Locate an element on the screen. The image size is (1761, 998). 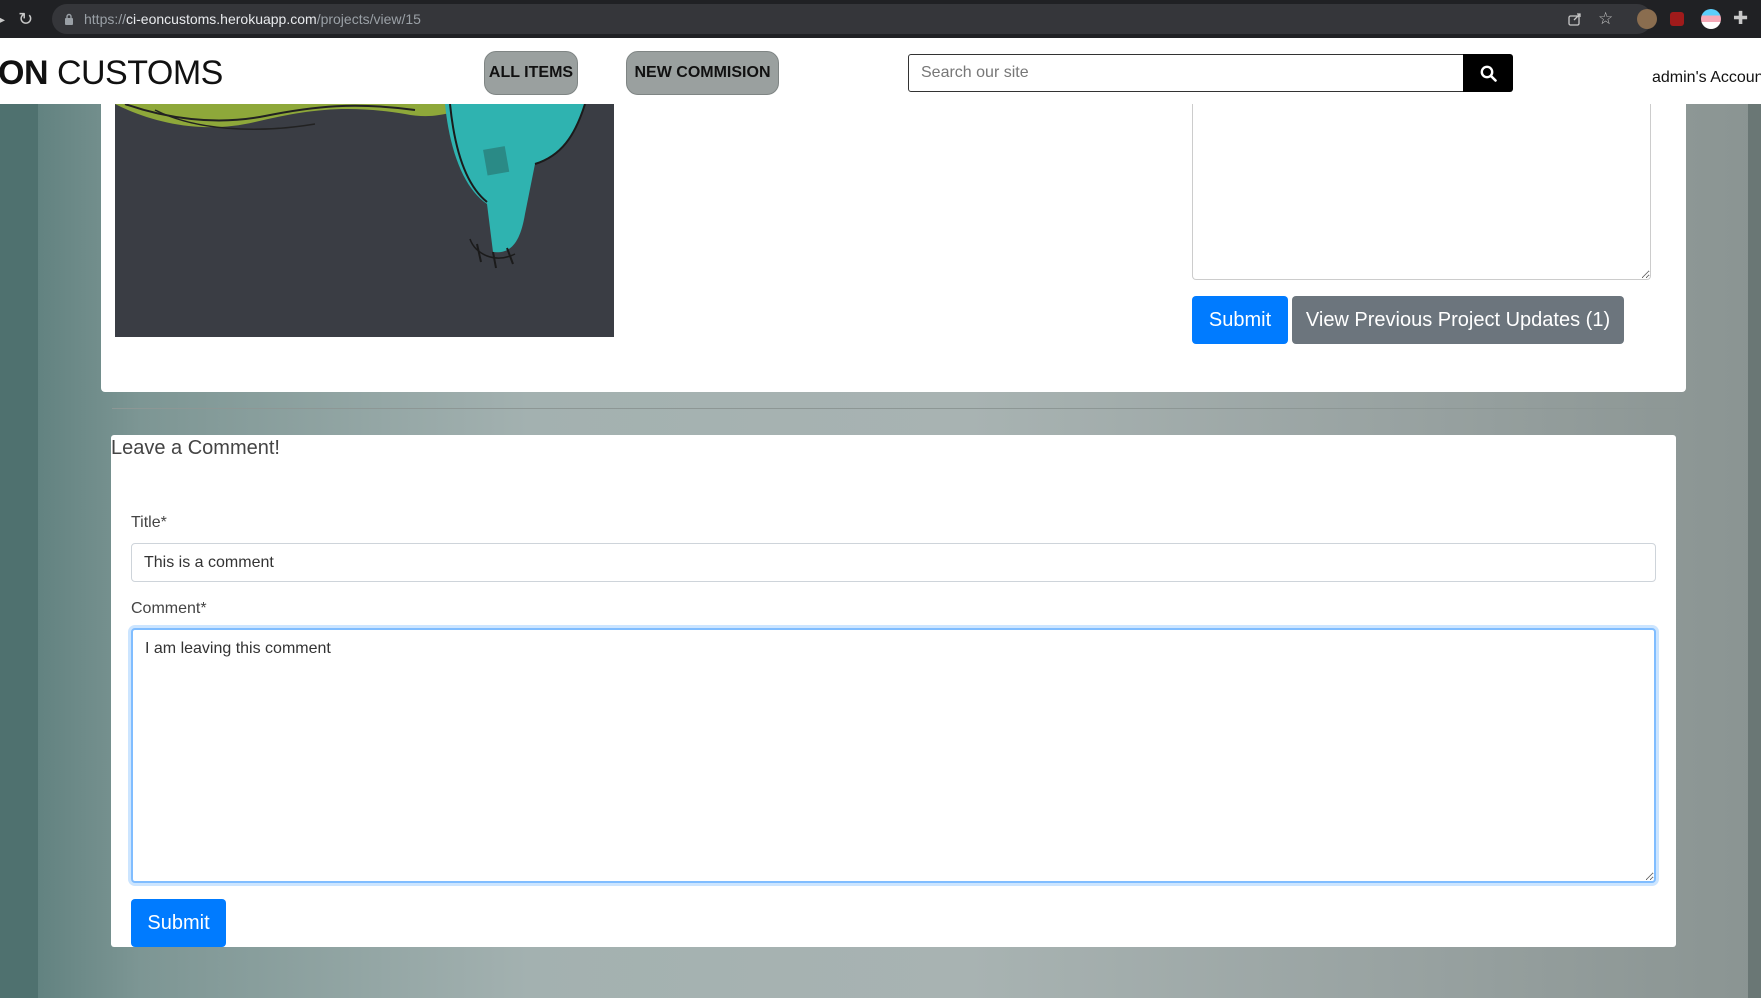
right-background-strip is located at coordinates (1754, 551).